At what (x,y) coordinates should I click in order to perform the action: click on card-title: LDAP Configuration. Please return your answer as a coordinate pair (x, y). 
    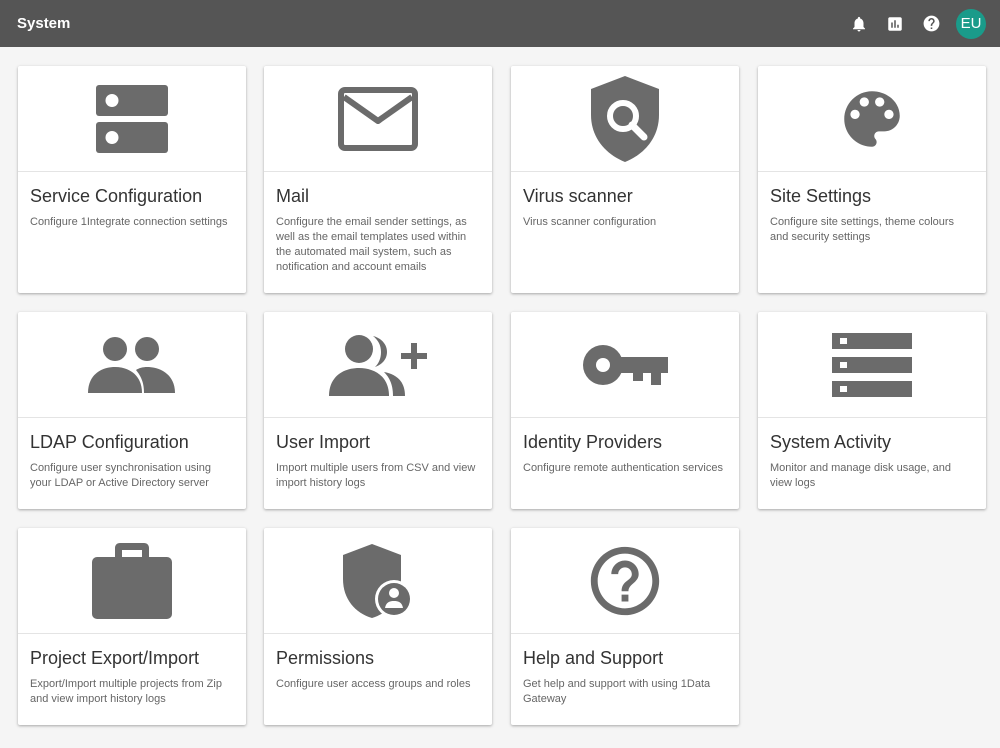
    Looking at the image, I should click on (109, 442).